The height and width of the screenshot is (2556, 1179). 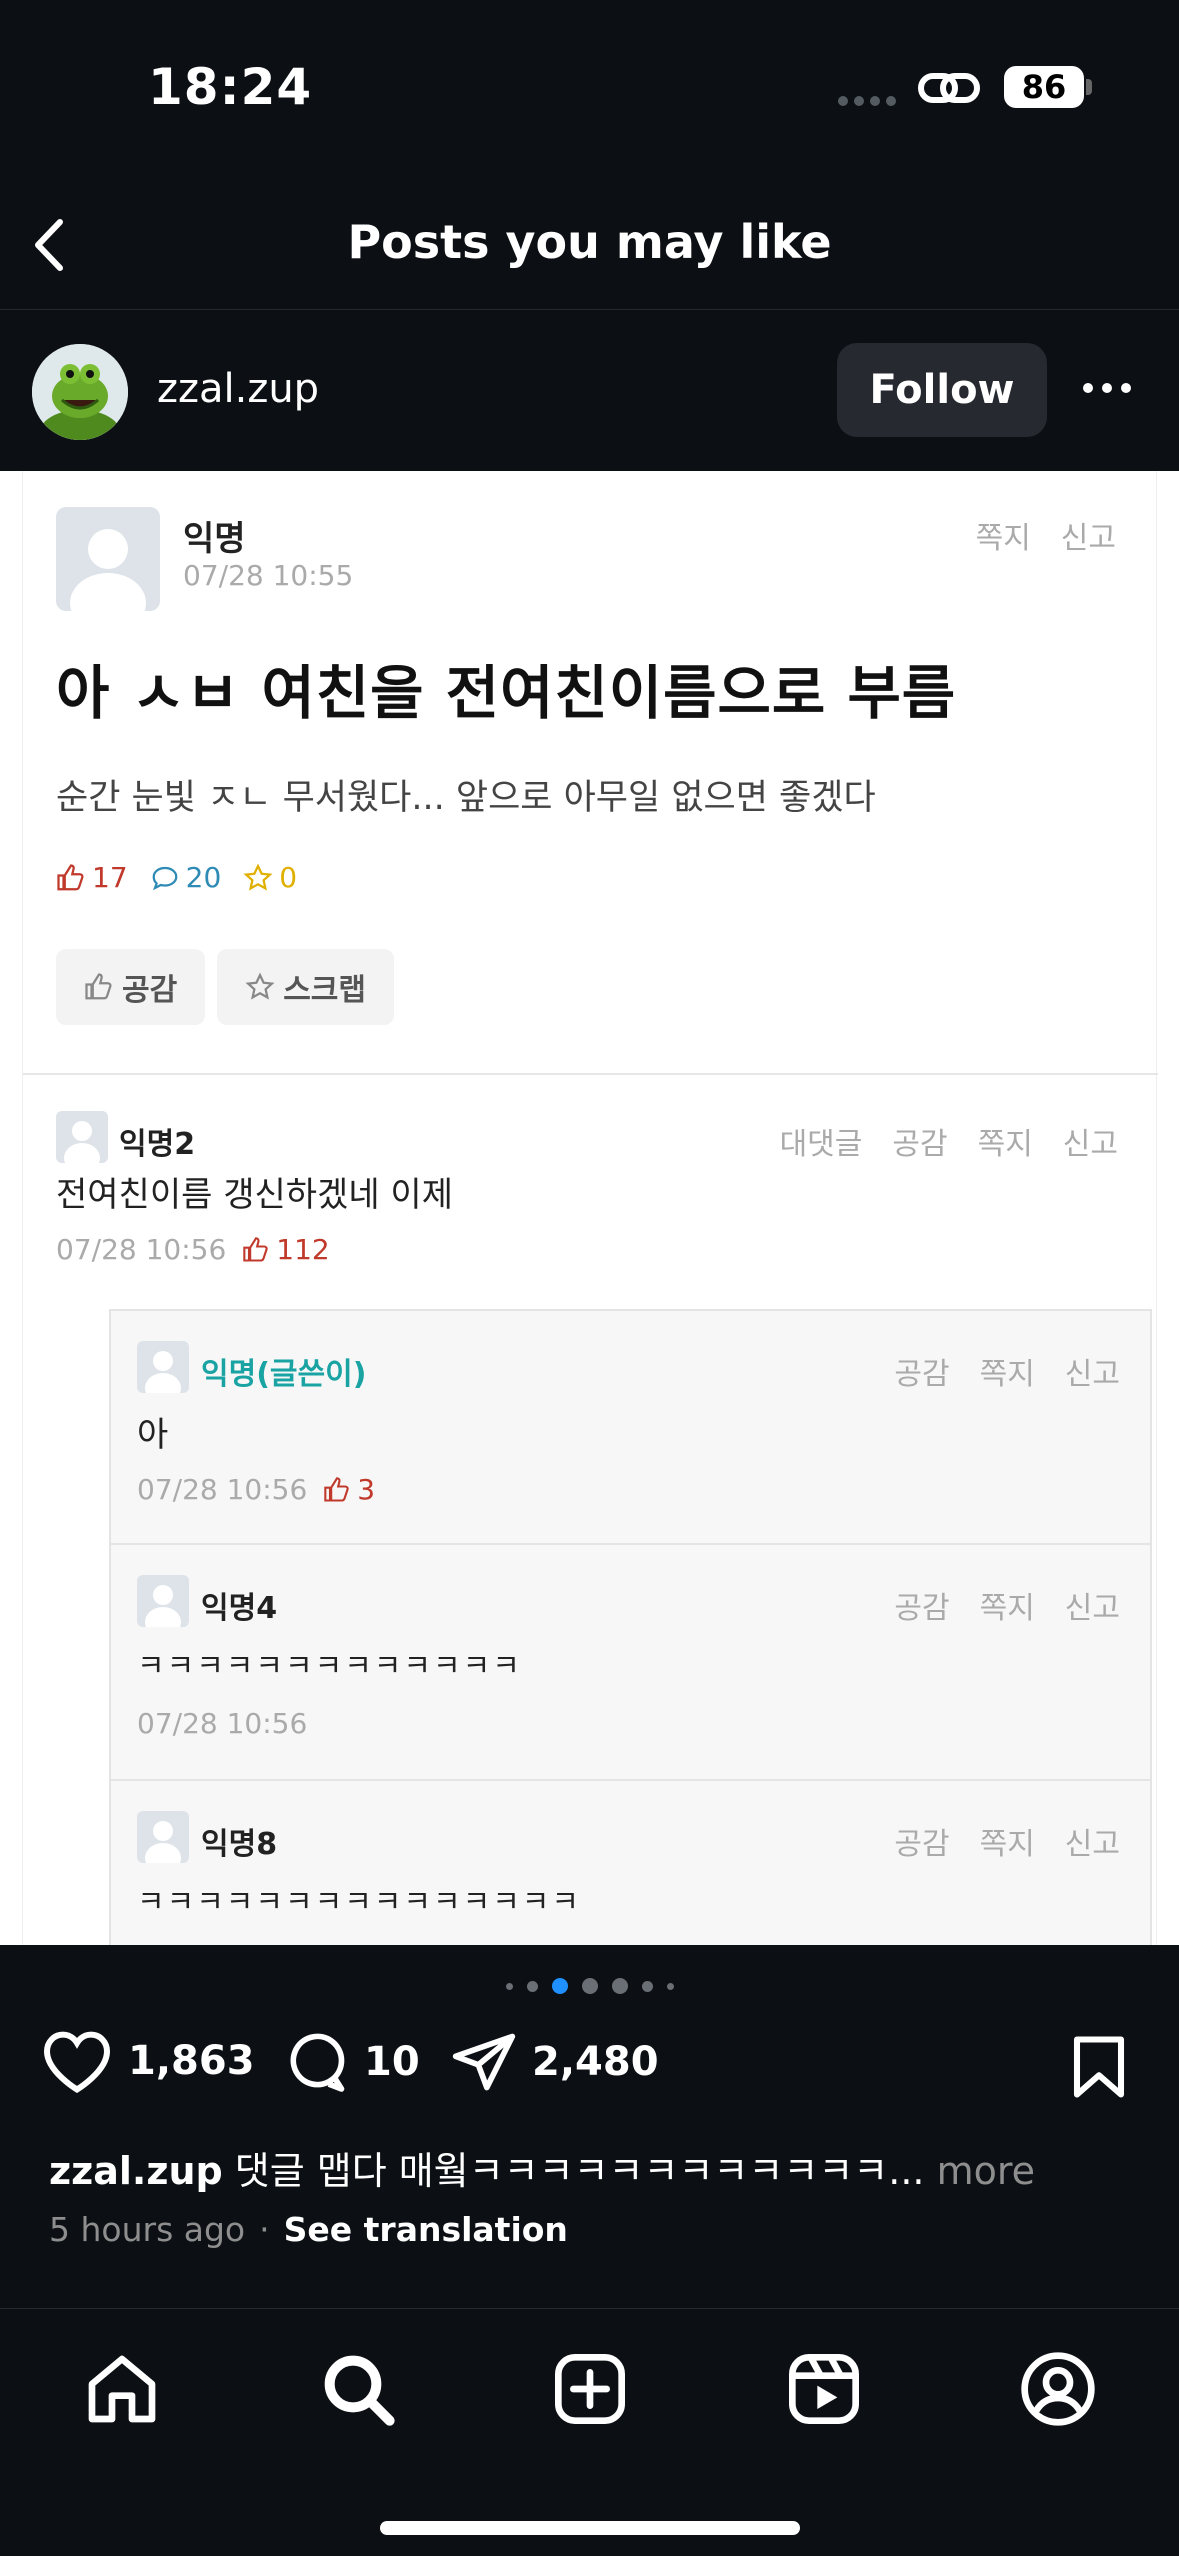 I want to click on time-ago: 5 hours ago, so click(x=147, y=2229).